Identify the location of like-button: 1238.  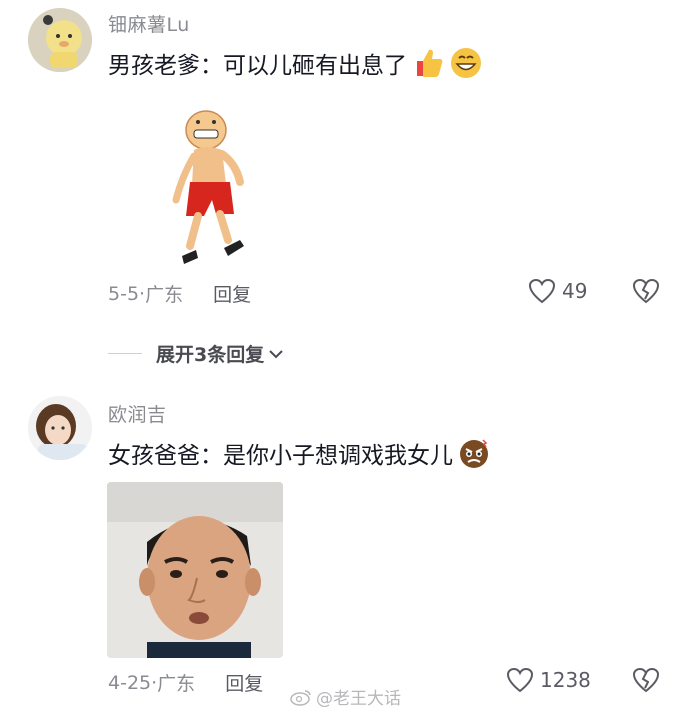
(548, 680).